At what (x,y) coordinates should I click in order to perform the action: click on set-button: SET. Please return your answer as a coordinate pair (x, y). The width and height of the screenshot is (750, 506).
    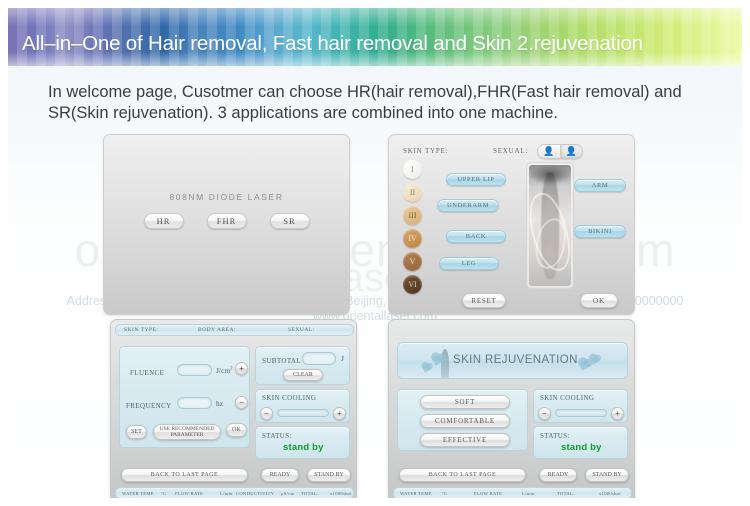
    Looking at the image, I should click on (136, 432).